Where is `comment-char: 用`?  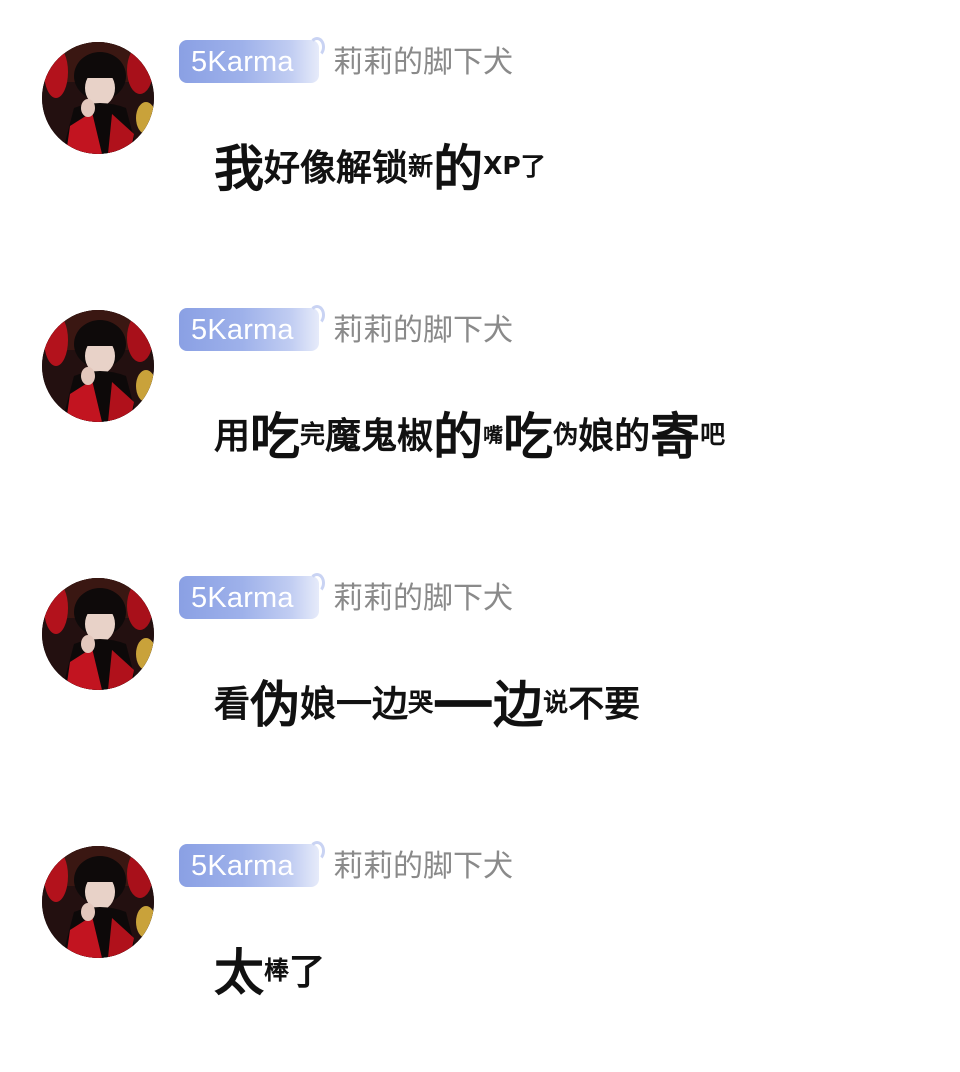
comment-char: 用 is located at coordinates (232, 436).